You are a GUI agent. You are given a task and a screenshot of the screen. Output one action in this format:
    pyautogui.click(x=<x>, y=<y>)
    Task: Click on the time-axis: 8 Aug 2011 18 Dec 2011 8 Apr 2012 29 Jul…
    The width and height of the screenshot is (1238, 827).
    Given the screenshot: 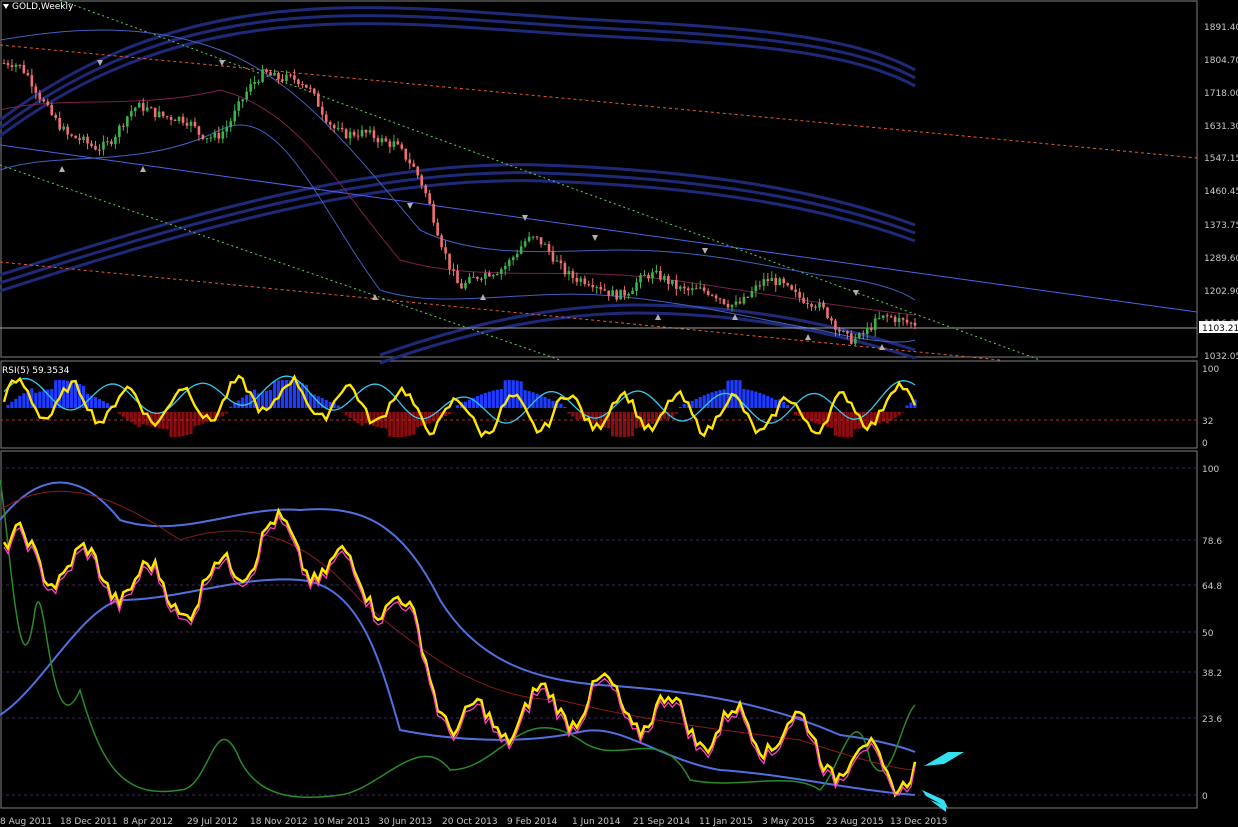 What is the action you would take?
    pyautogui.click(x=474, y=822)
    